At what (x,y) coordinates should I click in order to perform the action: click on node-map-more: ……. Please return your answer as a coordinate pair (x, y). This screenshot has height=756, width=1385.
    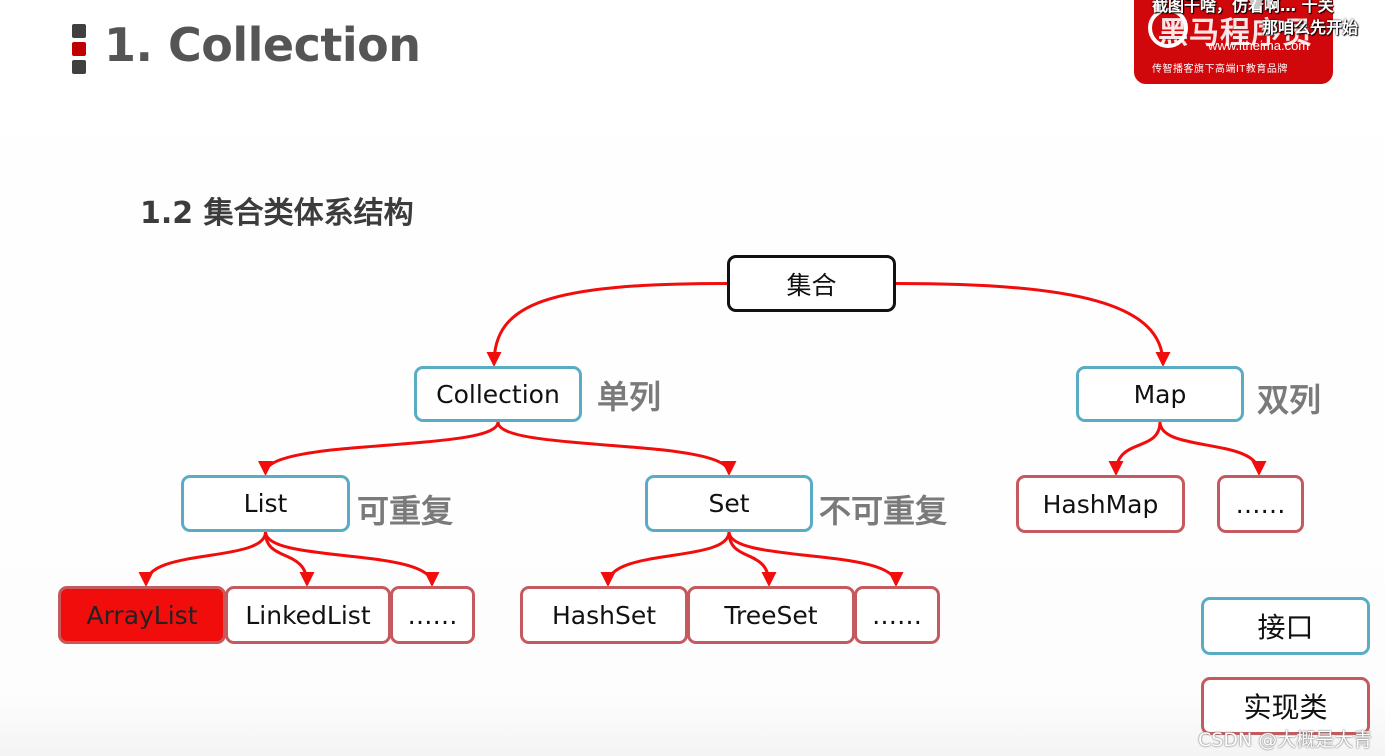
    Looking at the image, I should click on (1260, 504).